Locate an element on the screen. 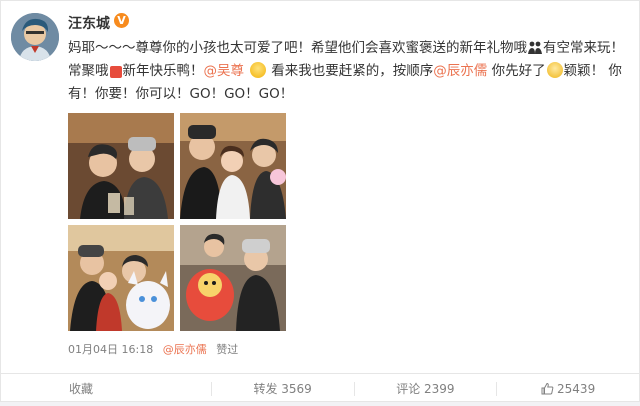 This screenshot has height=406, width=640. post-text-segment: 你先好了 is located at coordinates (516, 71).